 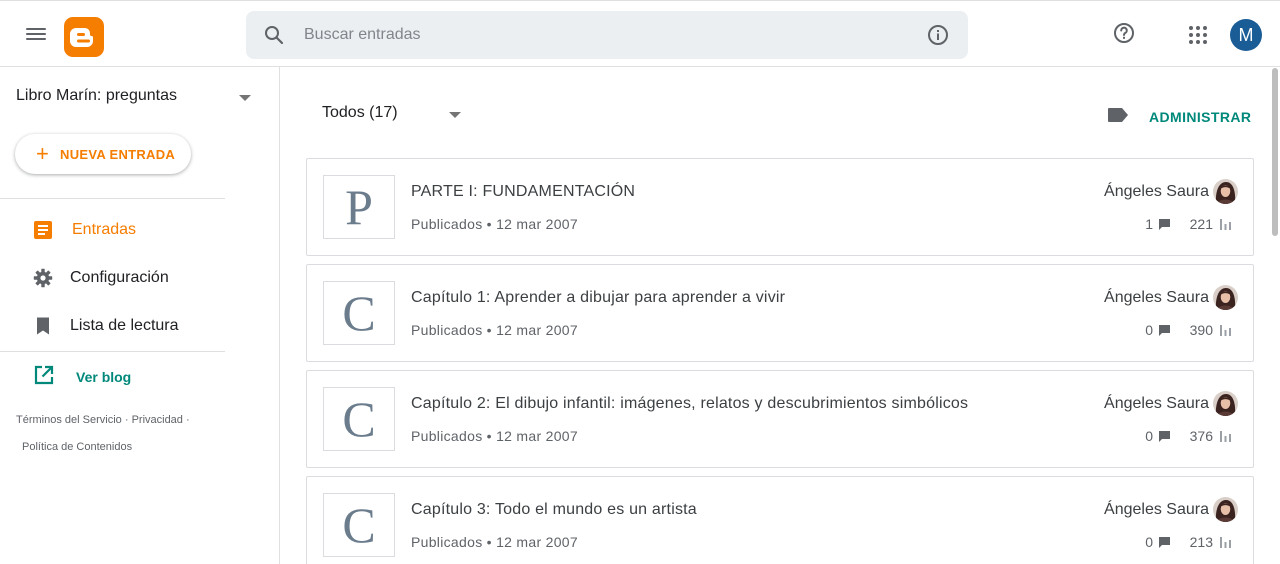 I want to click on top-bar: M, so click(x=640, y=33).